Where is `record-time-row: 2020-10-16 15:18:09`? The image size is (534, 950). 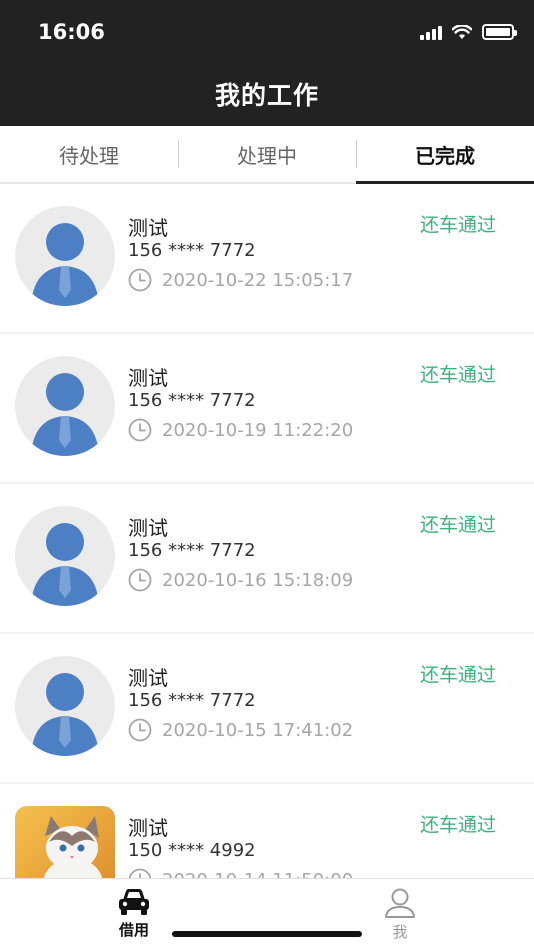
record-time-row: 2020-10-16 15:18:09 is located at coordinates (240, 580).